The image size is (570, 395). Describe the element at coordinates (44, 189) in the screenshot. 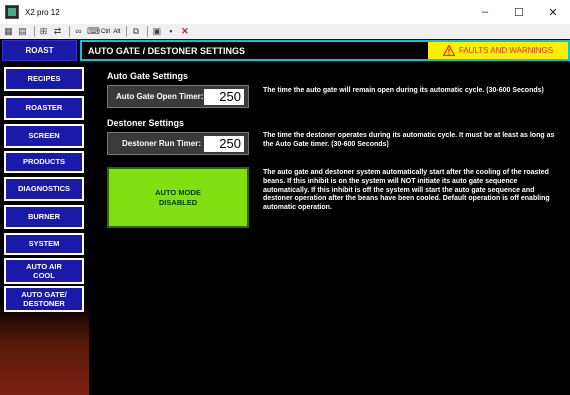

I see `sidebar-item-diagnostics: DIAGNOSTICS` at that location.